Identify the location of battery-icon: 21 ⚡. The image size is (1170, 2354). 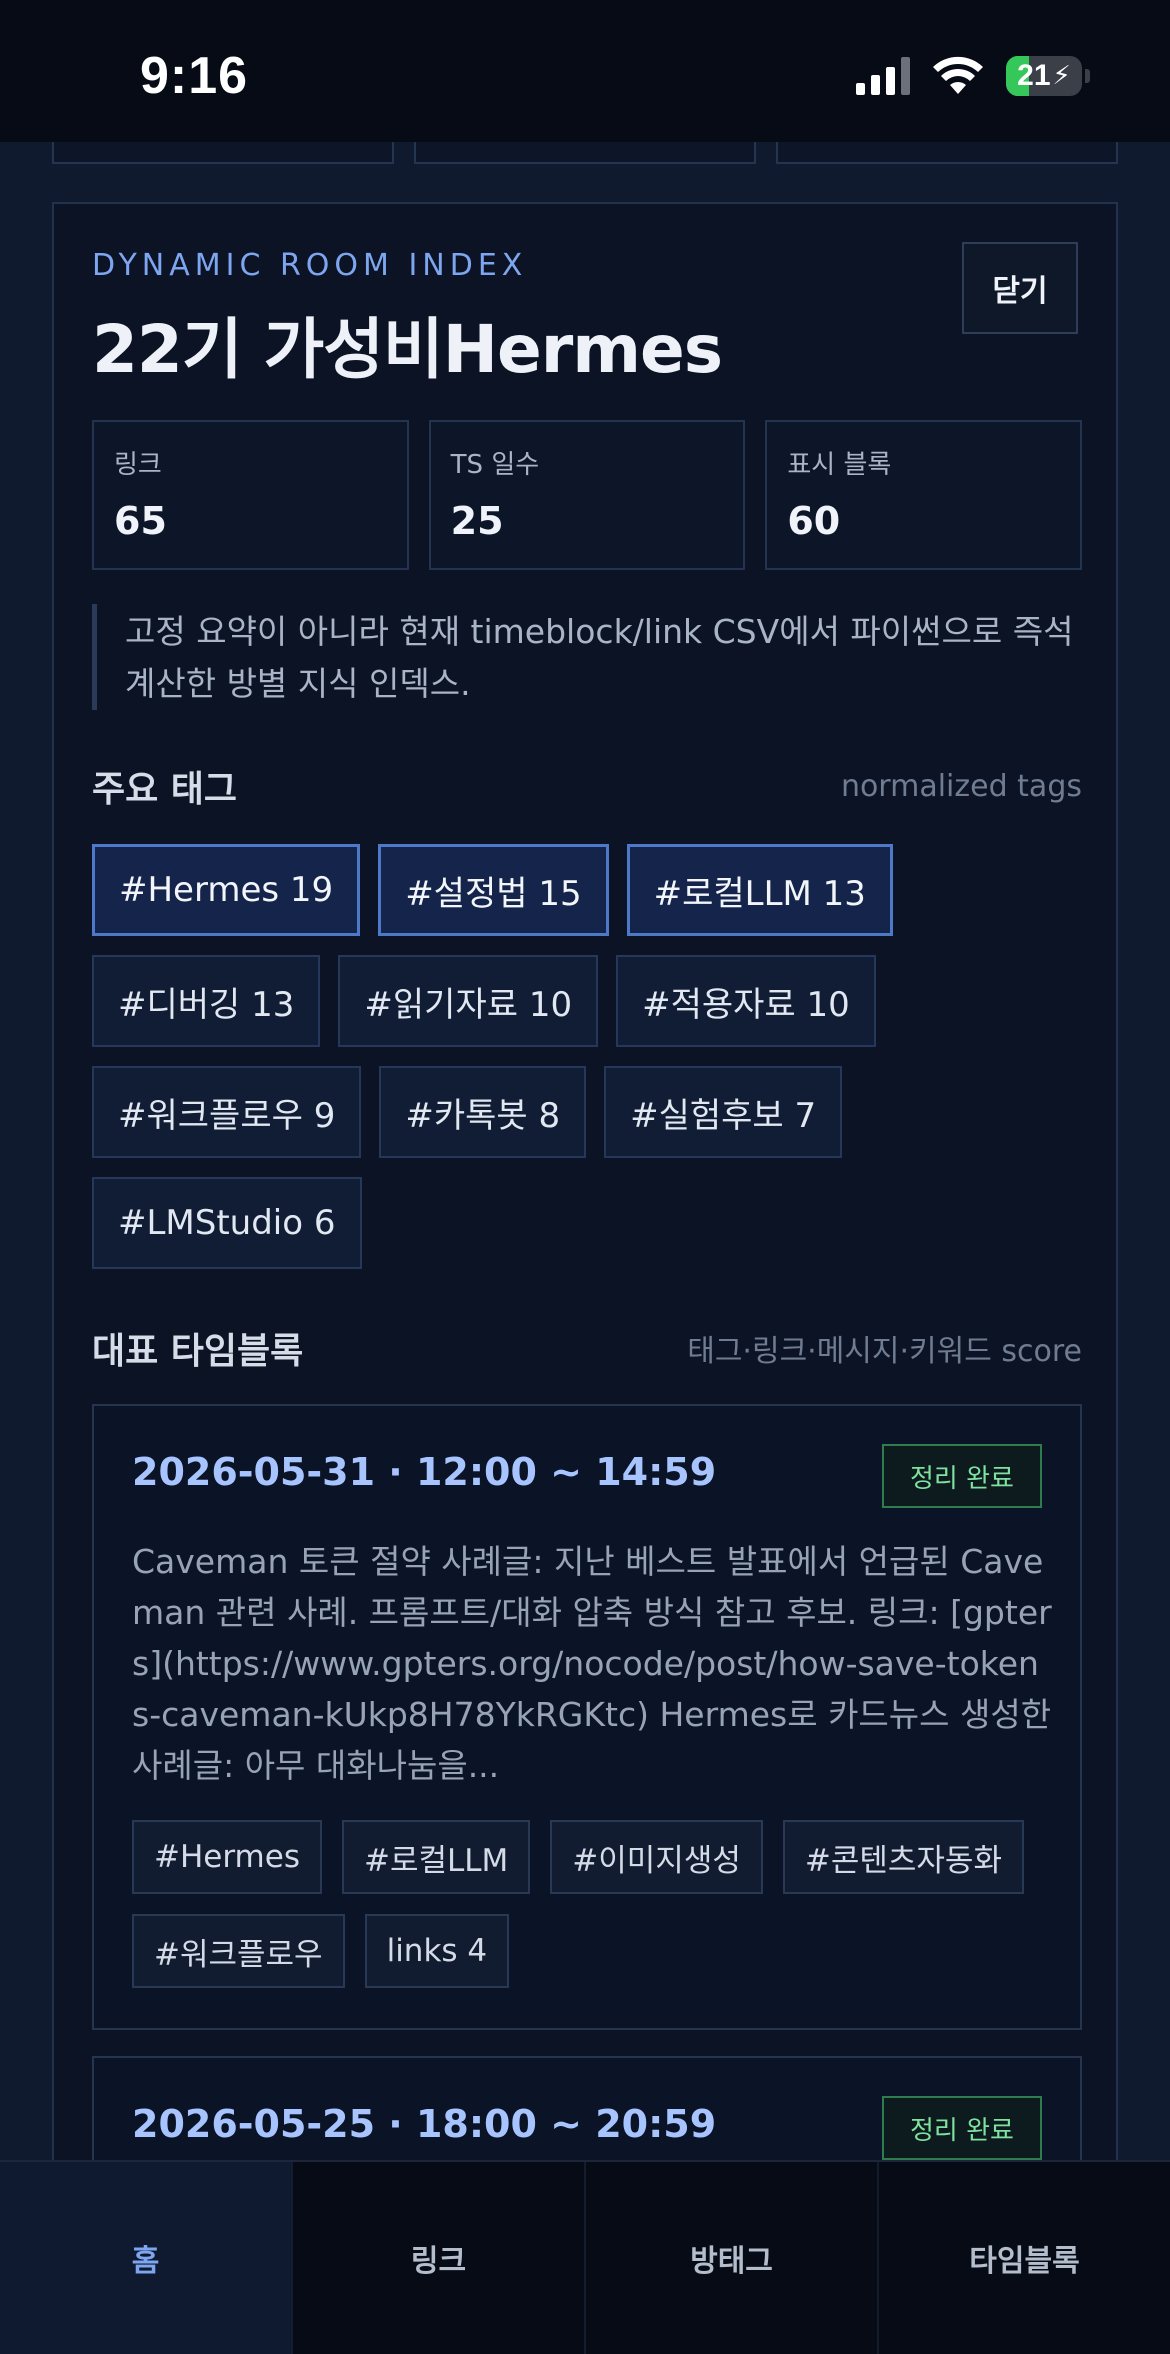
(1044, 76).